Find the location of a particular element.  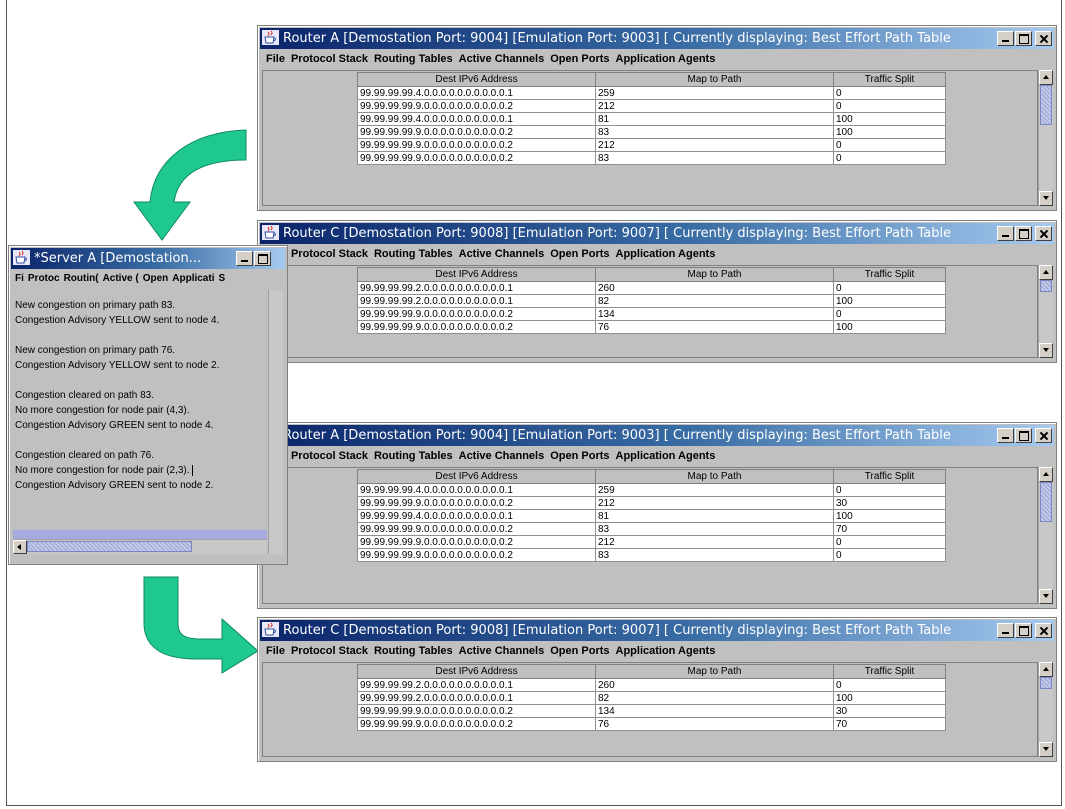

table-row: 99.99.99.99.2.0.0.0.0.0.0.0.0.0.0.1 260 0 is located at coordinates (651, 685).